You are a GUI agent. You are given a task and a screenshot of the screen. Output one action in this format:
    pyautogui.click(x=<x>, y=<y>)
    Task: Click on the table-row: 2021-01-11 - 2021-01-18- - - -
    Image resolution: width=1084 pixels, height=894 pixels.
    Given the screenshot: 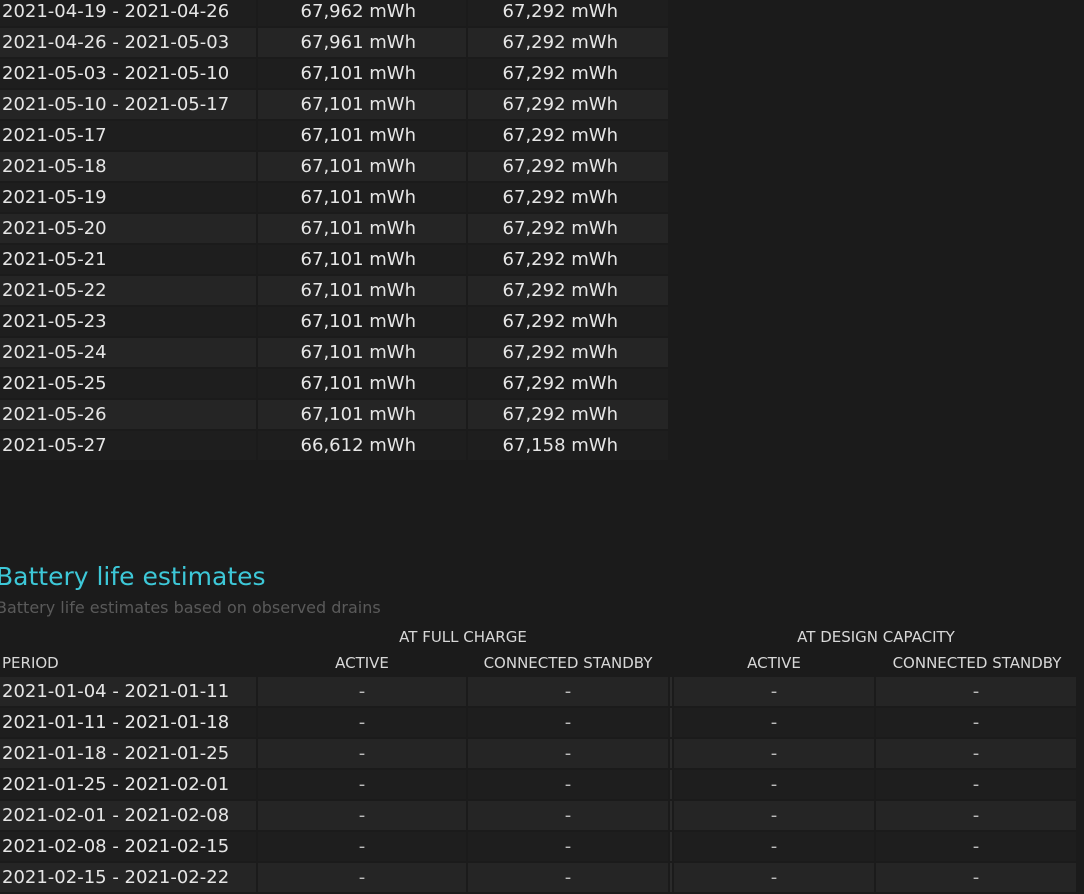 What is the action you would take?
    pyautogui.click(x=538, y=722)
    